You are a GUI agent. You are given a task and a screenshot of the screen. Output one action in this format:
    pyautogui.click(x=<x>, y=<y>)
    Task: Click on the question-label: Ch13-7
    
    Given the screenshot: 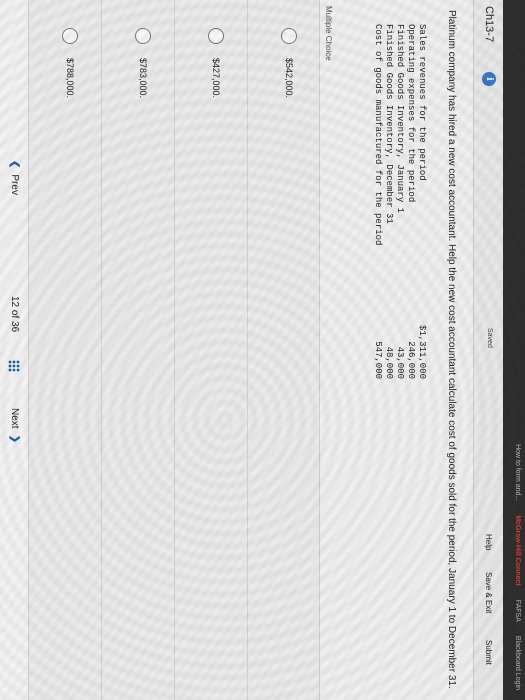 What is the action you would take?
    pyautogui.click(x=489, y=24)
    